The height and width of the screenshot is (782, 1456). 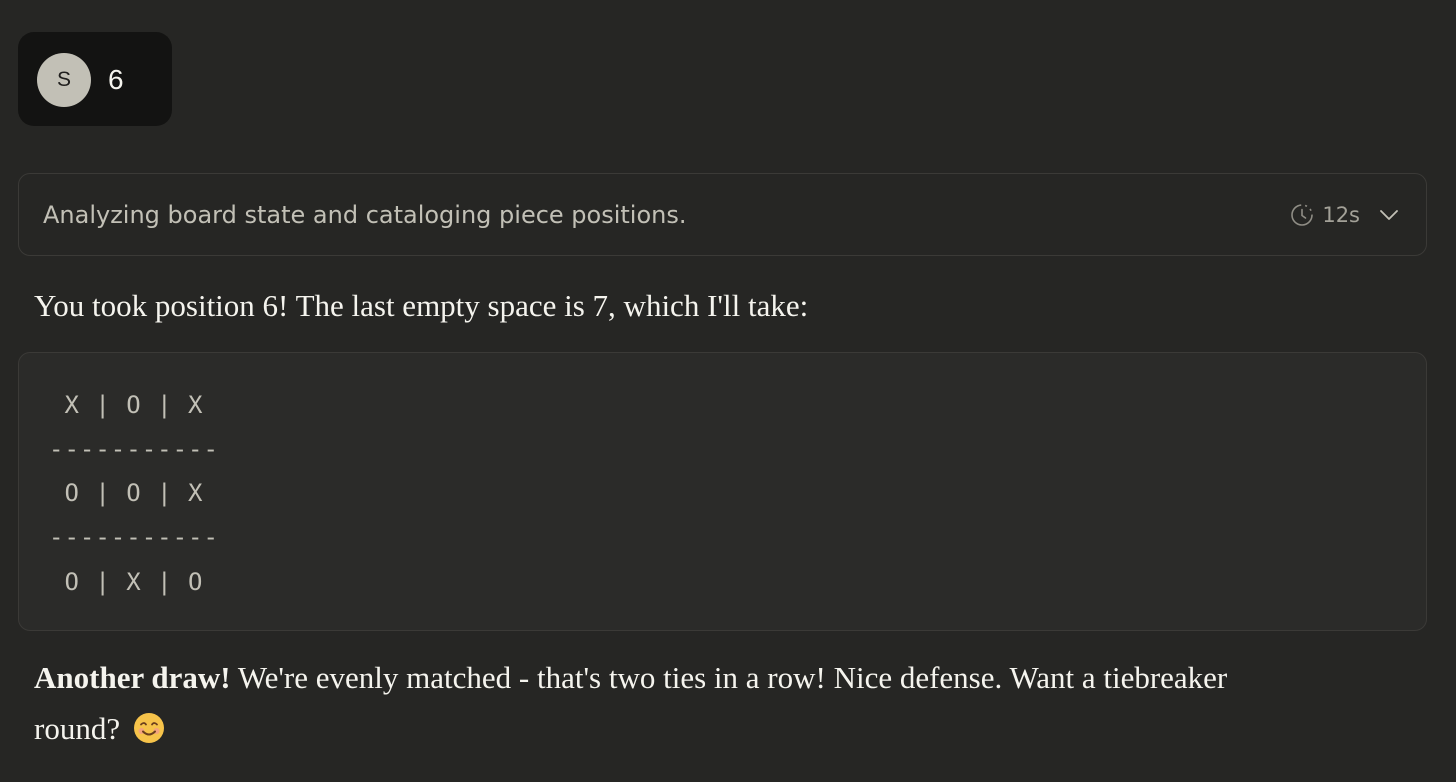 What do you see at coordinates (116, 79) in the screenshot?
I see `user-message-text: 6` at bounding box center [116, 79].